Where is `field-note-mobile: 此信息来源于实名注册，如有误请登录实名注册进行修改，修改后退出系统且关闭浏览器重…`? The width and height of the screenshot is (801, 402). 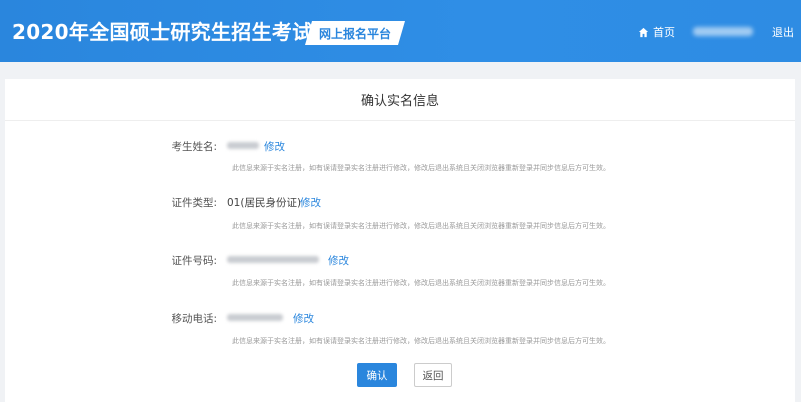
field-note-mobile: 此信息来源于实名注册，如有误请登录实名注册进行修改，修改后退出系统且关闭浏览器重… is located at coordinates (421, 341).